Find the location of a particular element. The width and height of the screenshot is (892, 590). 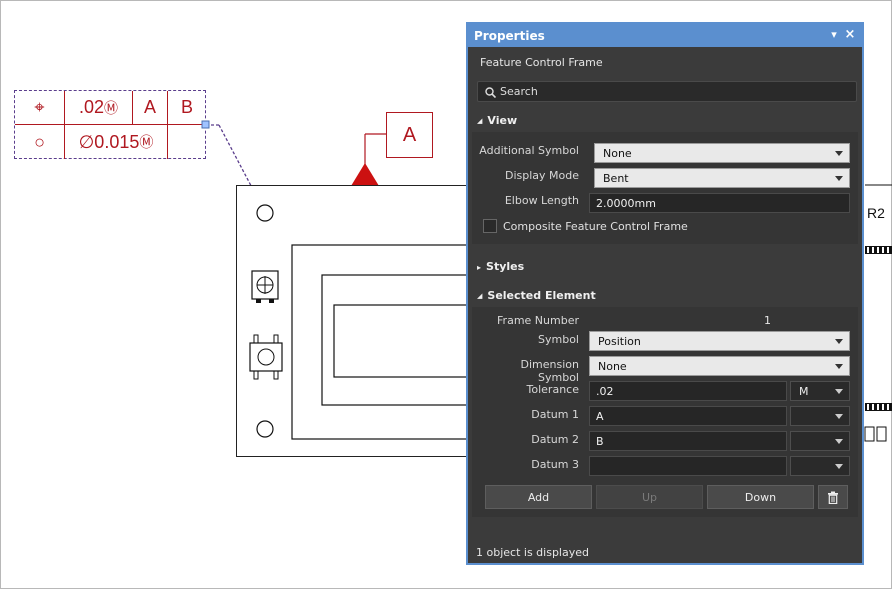

trash-icon is located at coordinates (833, 497).